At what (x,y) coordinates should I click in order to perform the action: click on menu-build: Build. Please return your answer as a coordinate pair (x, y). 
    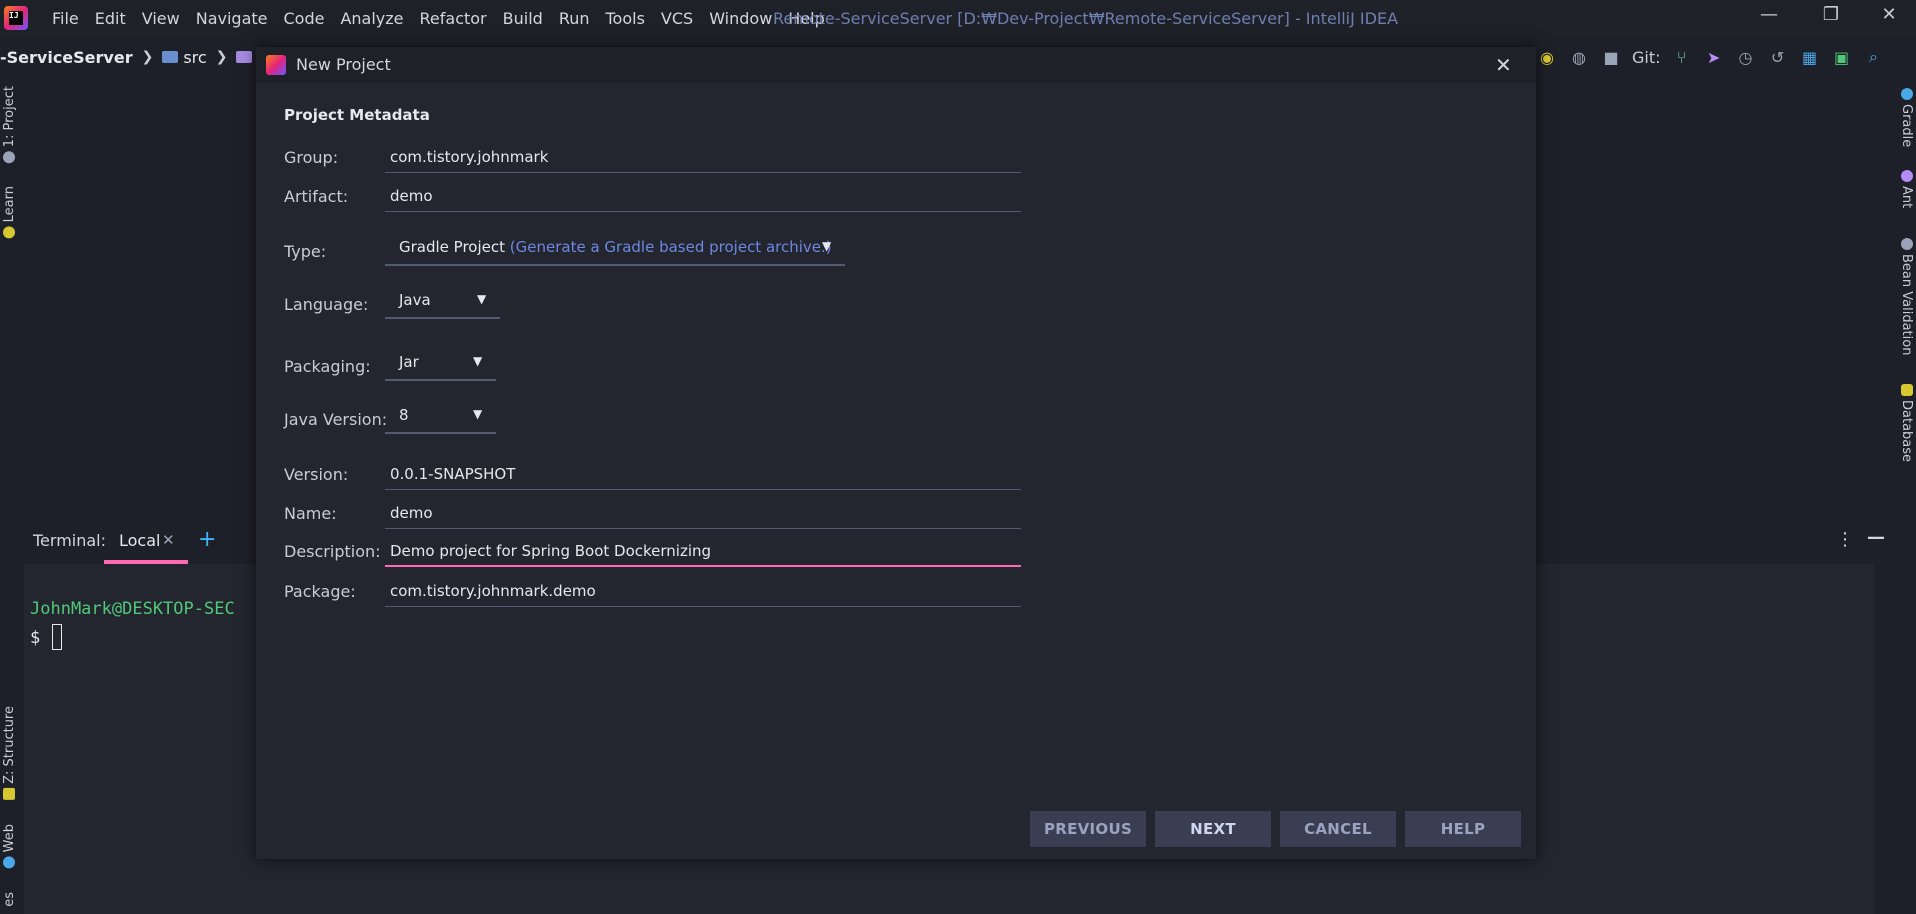
    Looking at the image, I should click on (523, 19).